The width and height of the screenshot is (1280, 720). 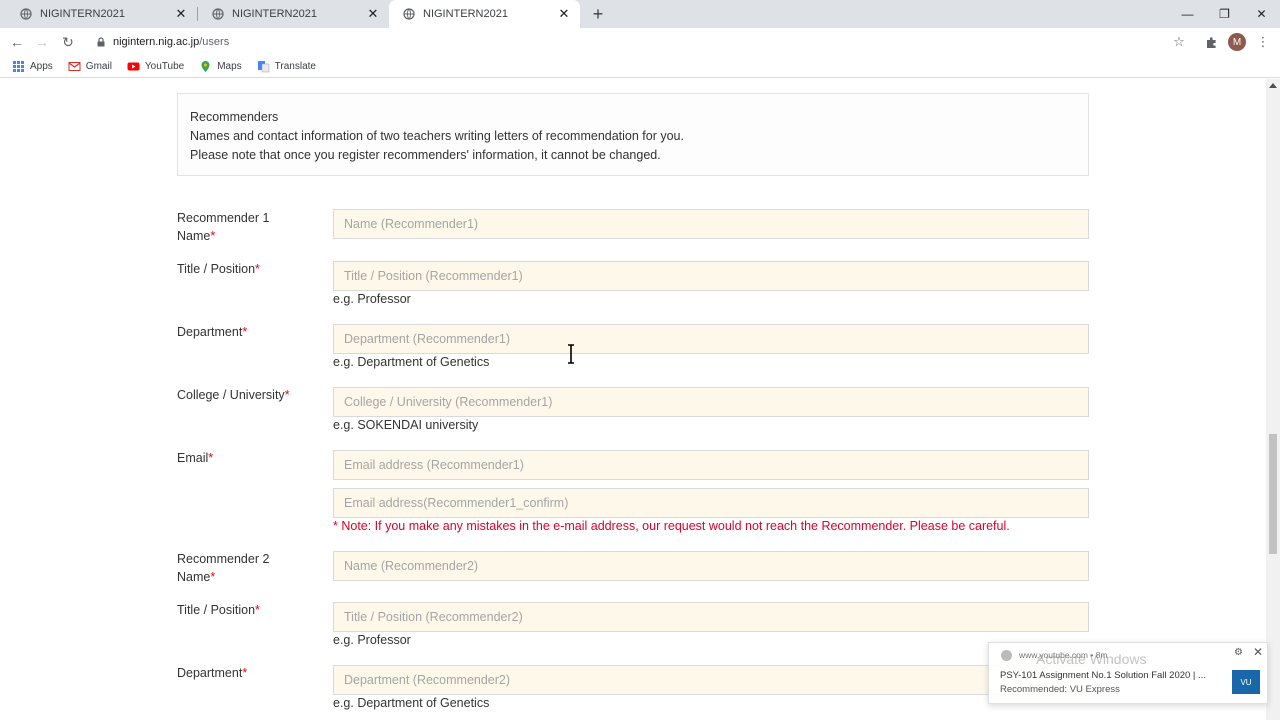 I want to click on bookmark-youtube: YouTube, so click(x=155, y=66).